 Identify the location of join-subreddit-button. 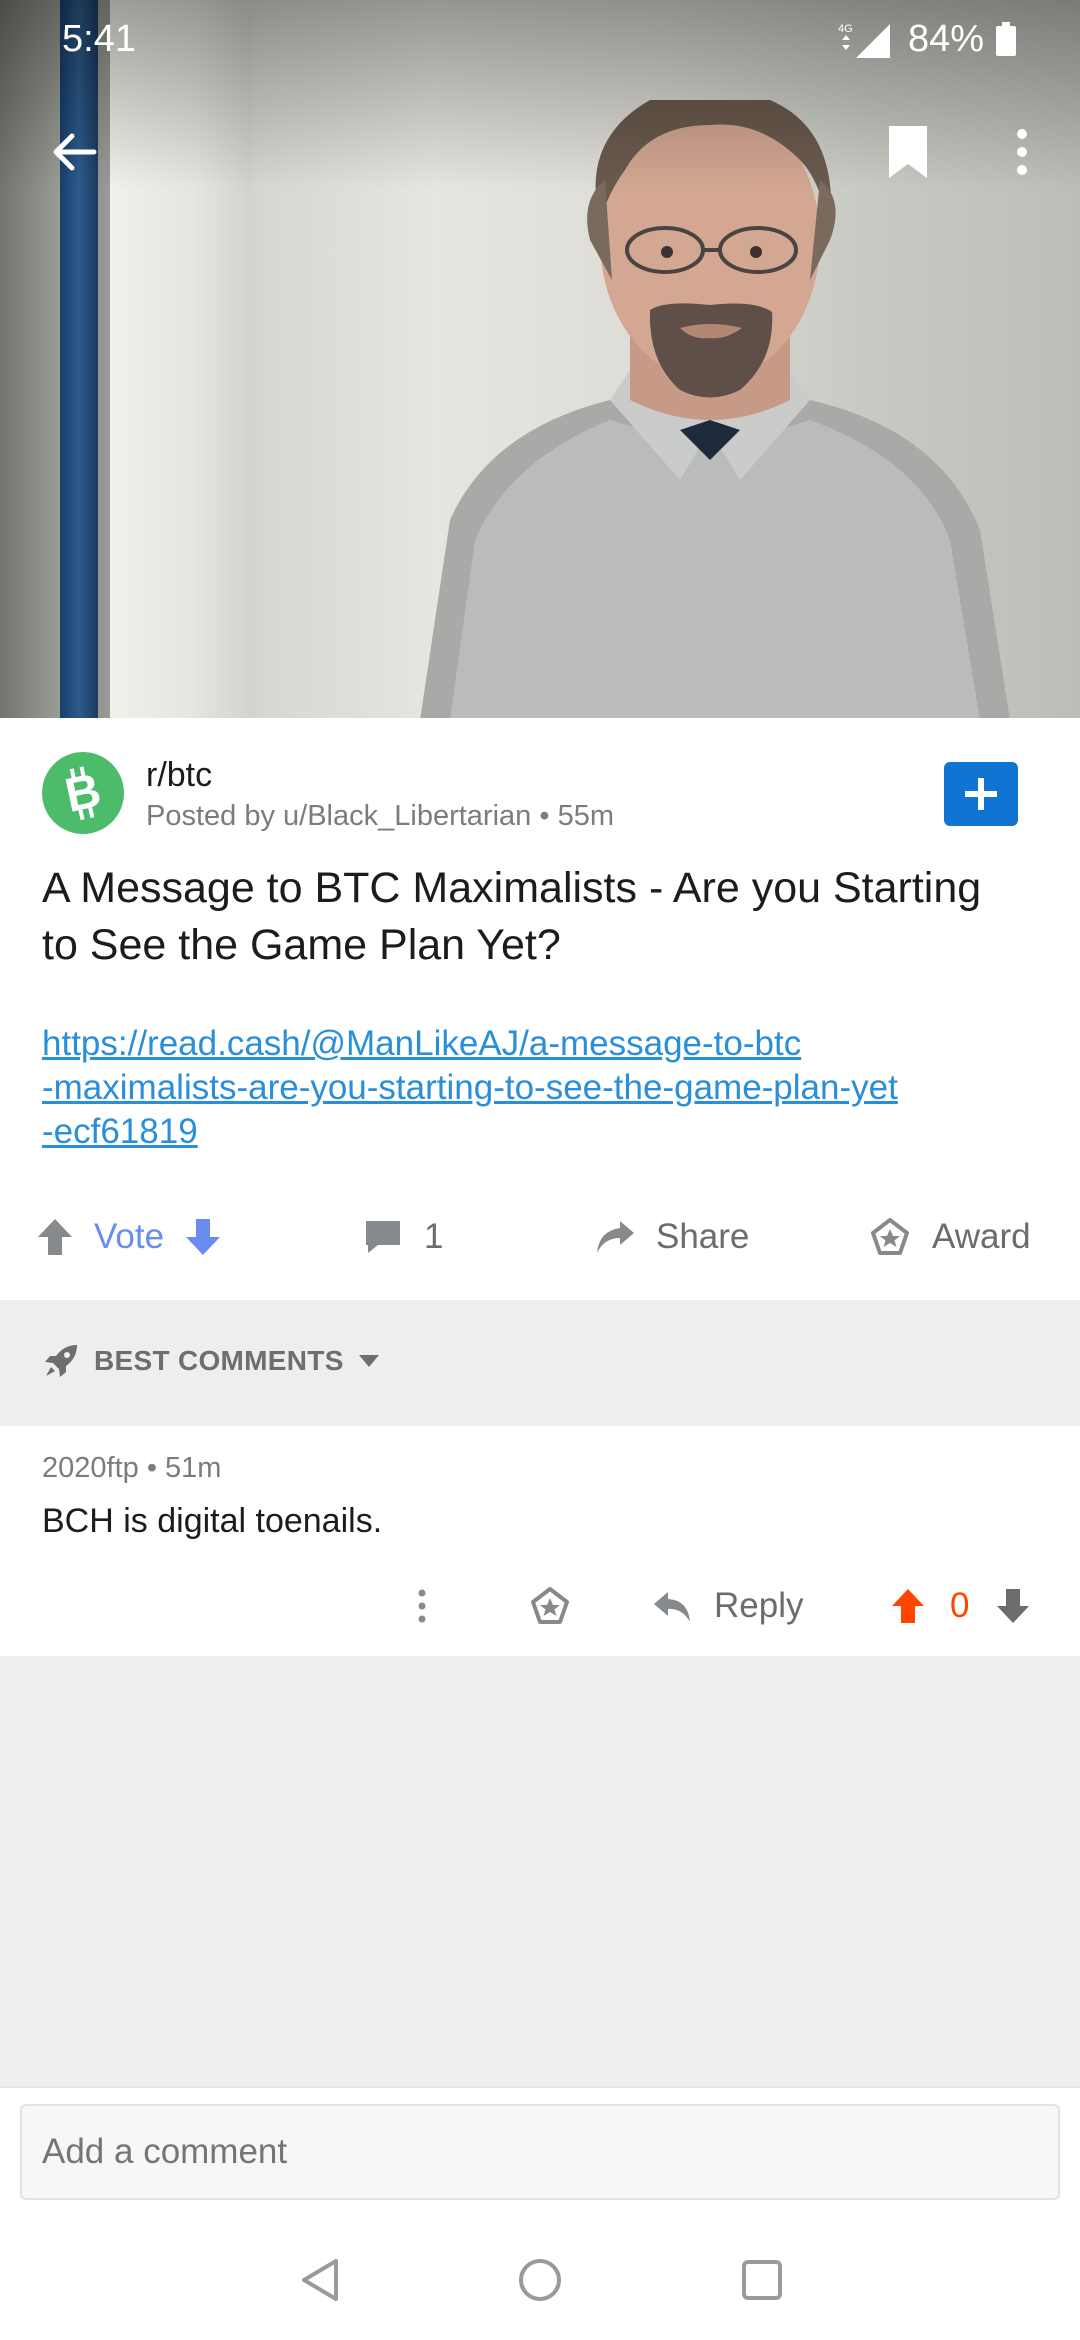
(981, 794).